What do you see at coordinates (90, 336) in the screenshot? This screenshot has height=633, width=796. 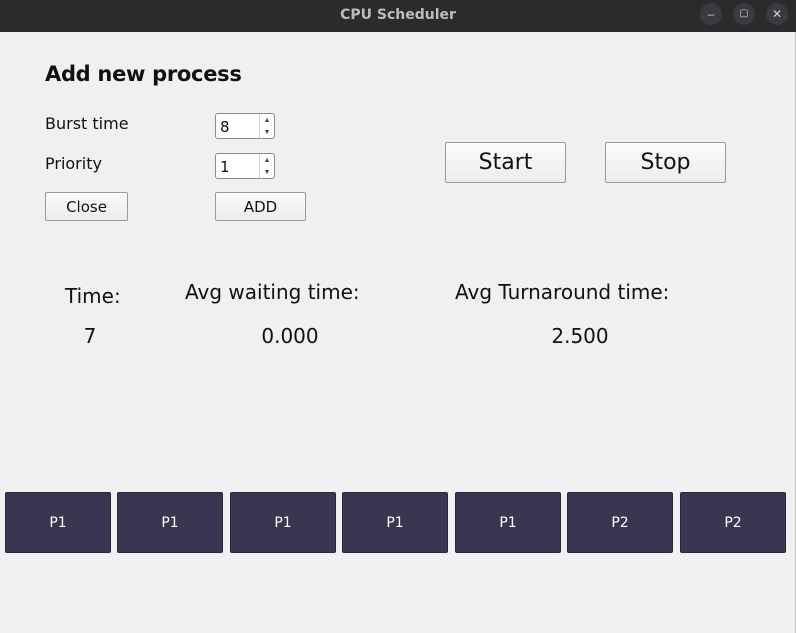 I see `time-value: 7` at bounding box center [90, 336].